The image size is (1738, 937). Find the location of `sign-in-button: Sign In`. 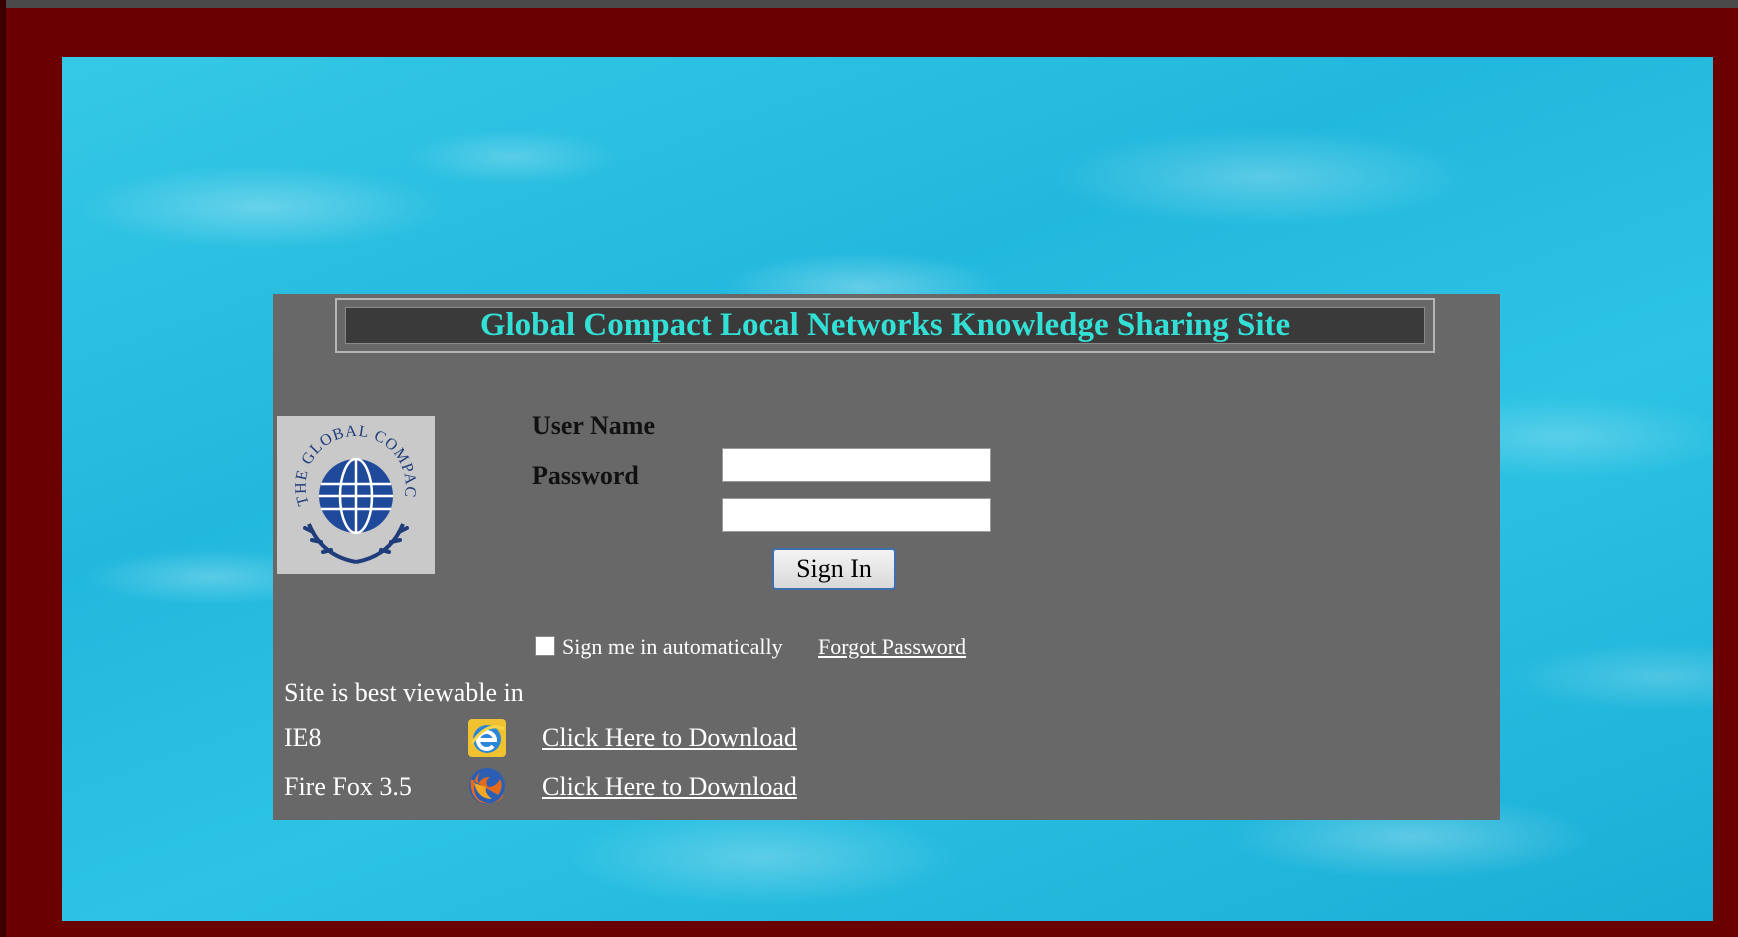

sign-in-button: Sign In is located at coordinates (834, 569).